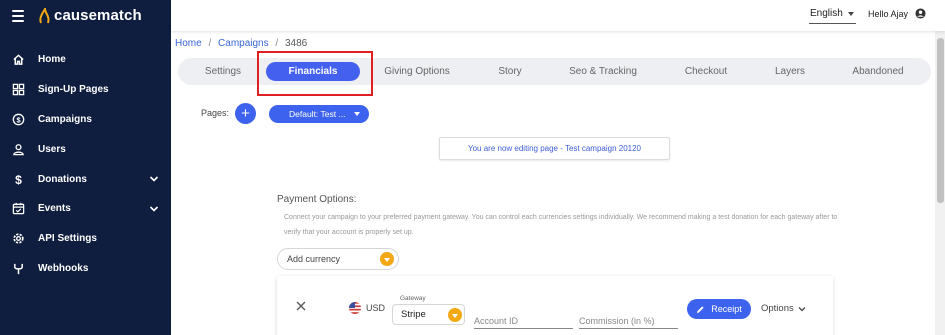  I want to click on account-circle-icon, so click(920, 13).